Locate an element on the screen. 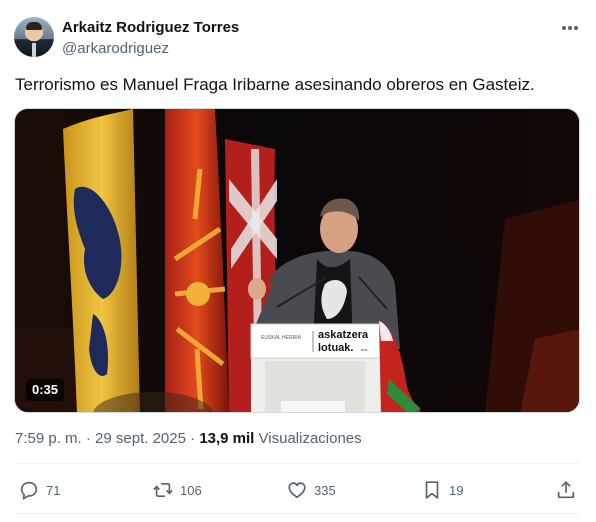 The image size is (596, 522). like-button: 335 is located at coordinates (311, 490).